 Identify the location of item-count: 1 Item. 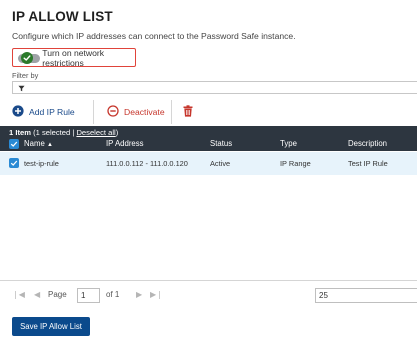
(20, 132).